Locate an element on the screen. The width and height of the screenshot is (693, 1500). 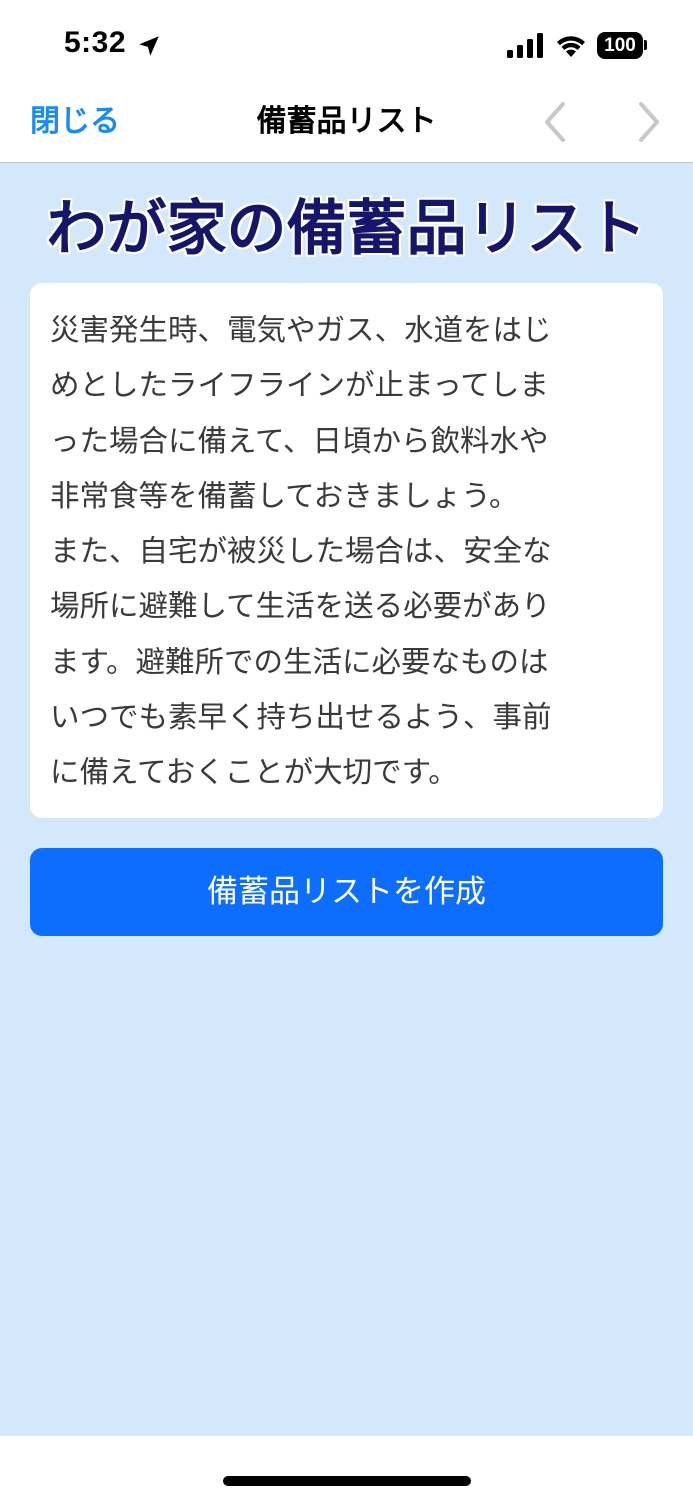
description-line: いつでも素早く持ち出せるよう、事前 is located at coordinates (301, 717).